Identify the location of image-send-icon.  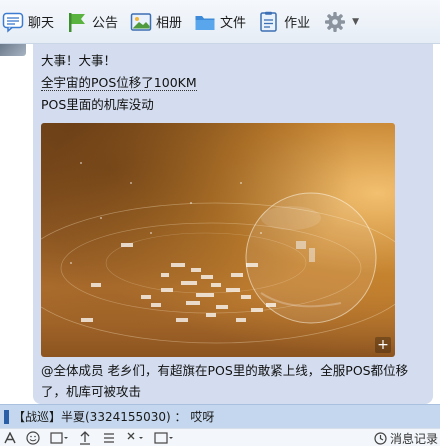
(164, 437).